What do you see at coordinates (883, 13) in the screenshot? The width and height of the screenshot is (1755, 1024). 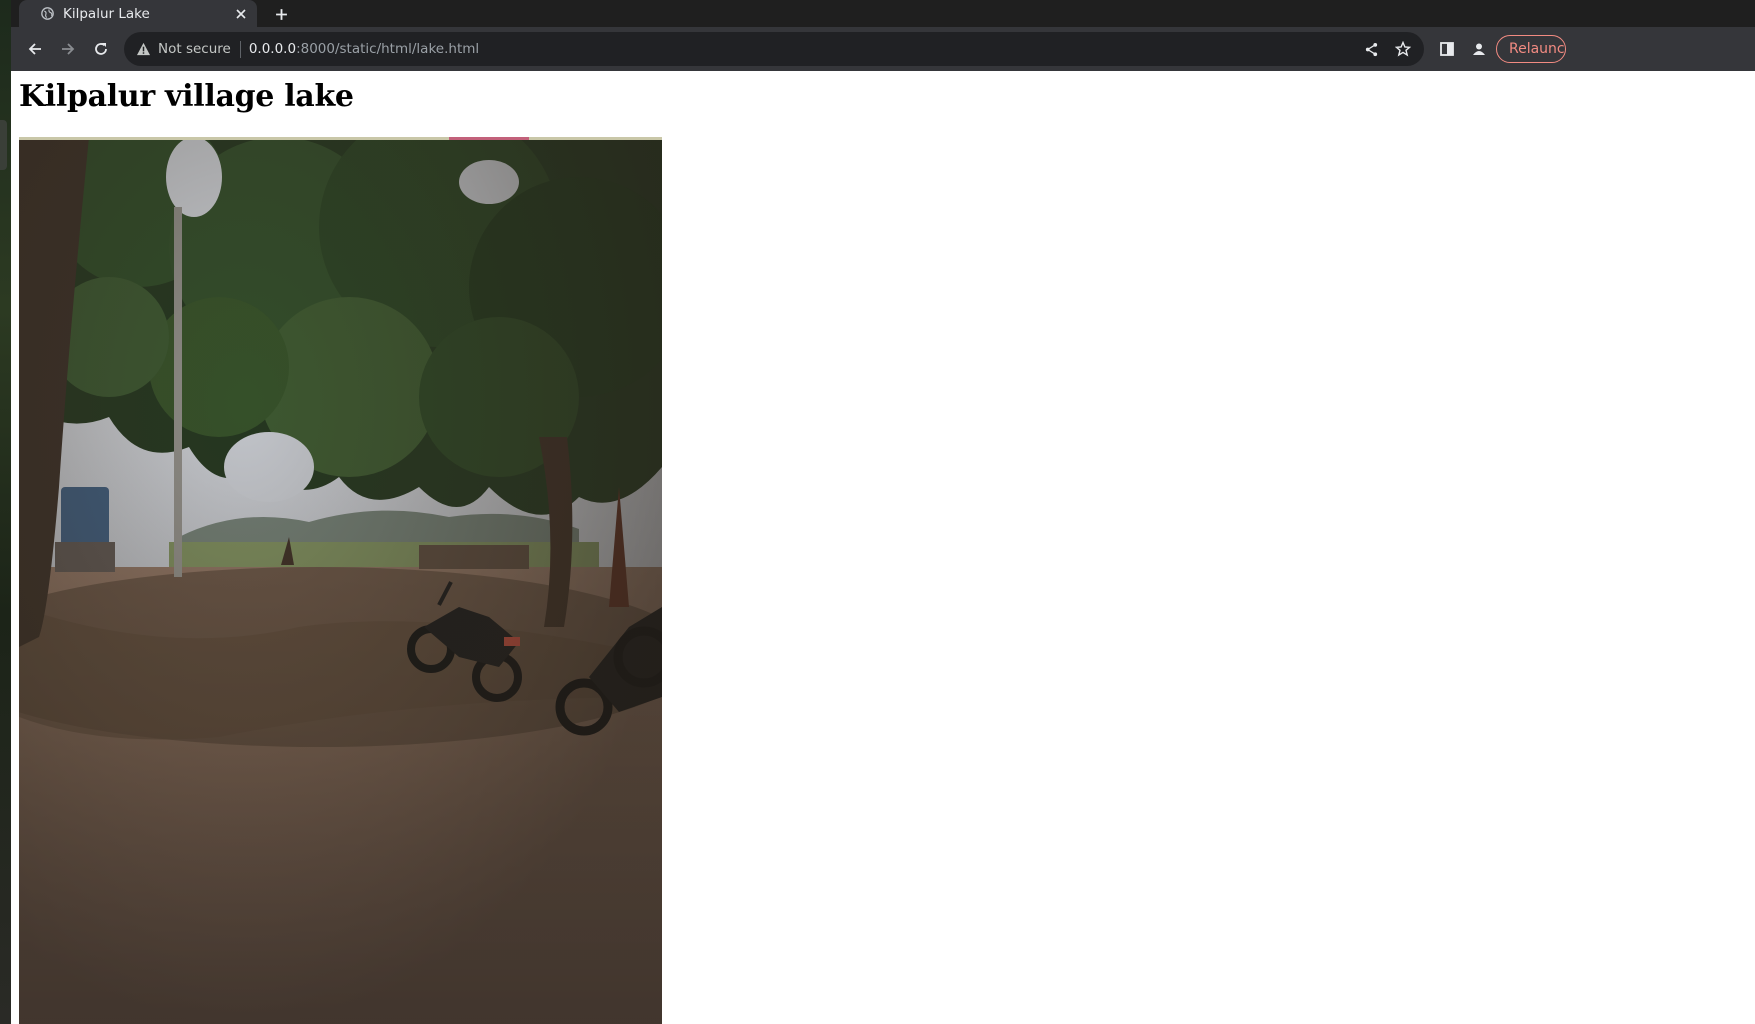 I see `tab-strip: Kilpalur Lake` at bounding box center [883, 13].